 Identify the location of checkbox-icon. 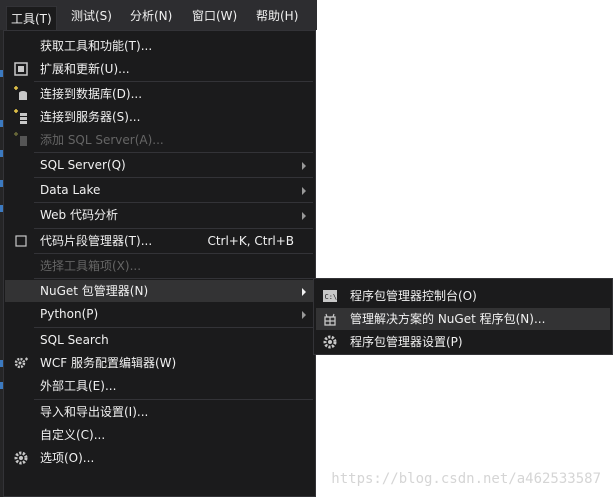
(21, 241).